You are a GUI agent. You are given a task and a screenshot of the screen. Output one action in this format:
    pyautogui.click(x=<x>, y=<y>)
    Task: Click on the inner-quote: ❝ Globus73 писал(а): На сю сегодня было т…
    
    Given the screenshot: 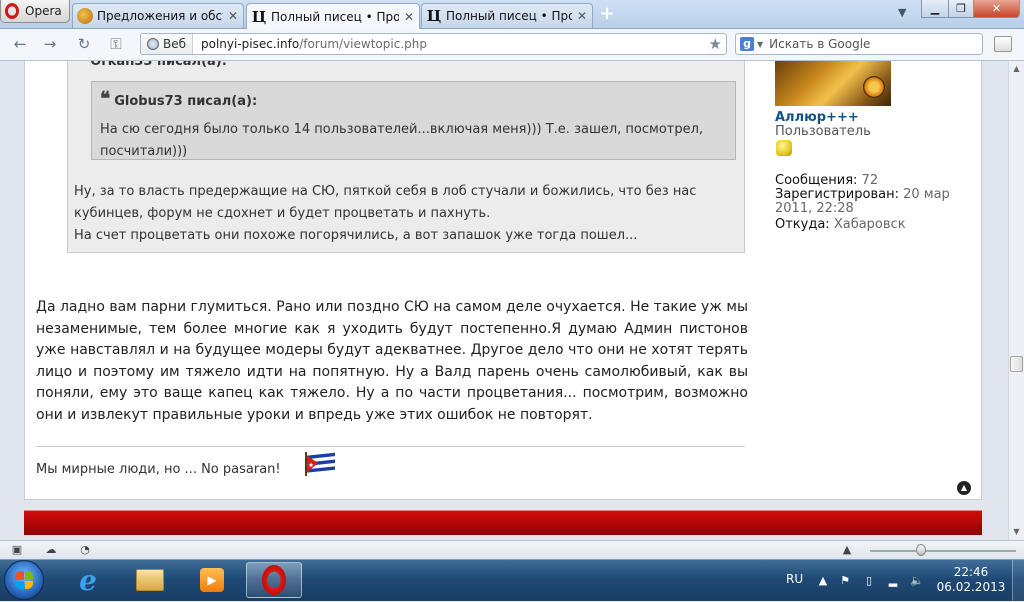 What is the action you would take?
    pyautogui.click(x=413, y=120)
    